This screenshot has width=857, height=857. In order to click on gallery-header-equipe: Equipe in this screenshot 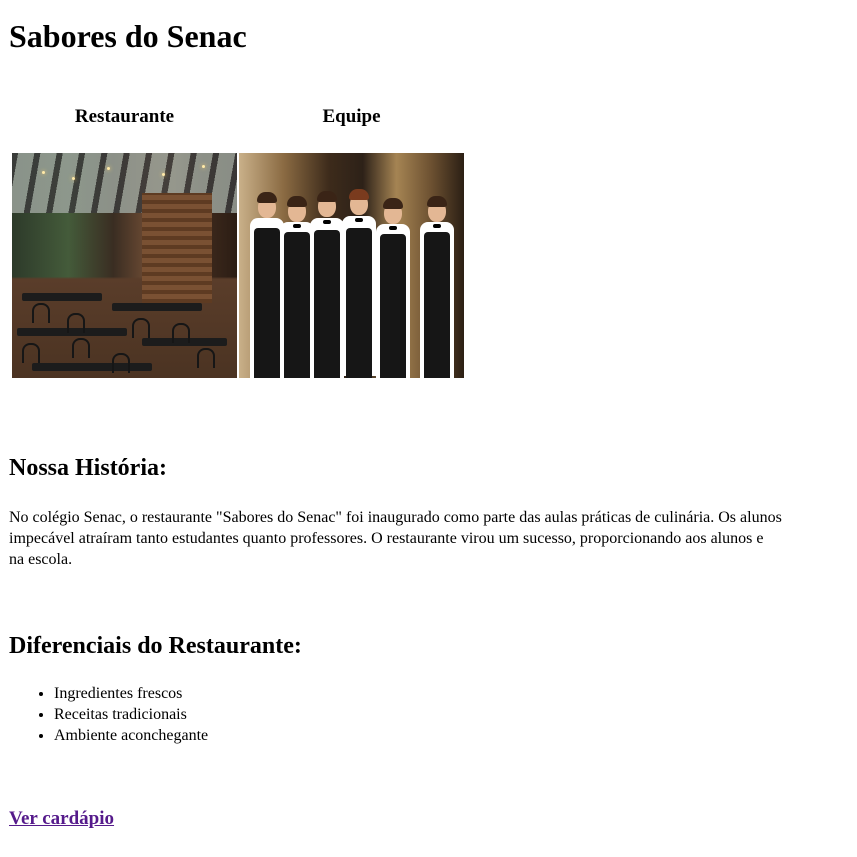, I will do `click(351, 116)`.